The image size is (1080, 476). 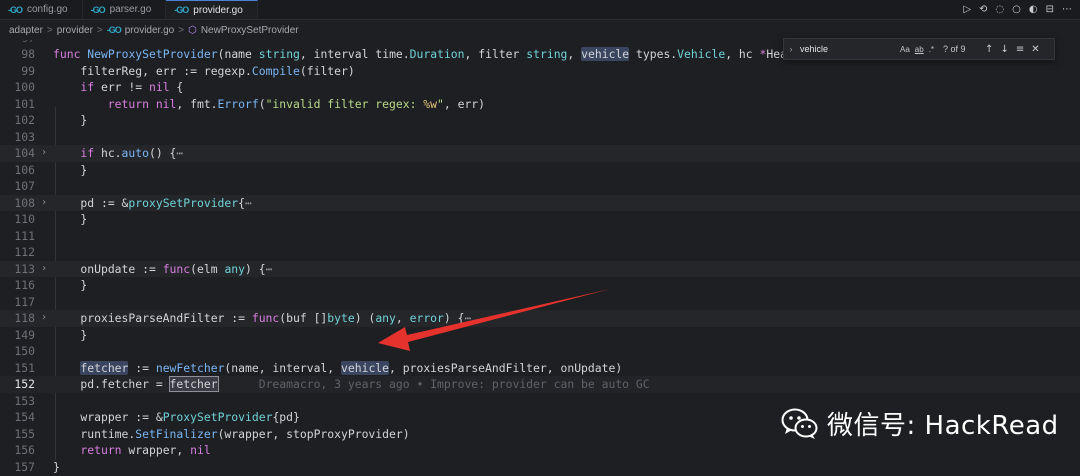 I want to click on line-number: 157, so click(x=24, y=466).